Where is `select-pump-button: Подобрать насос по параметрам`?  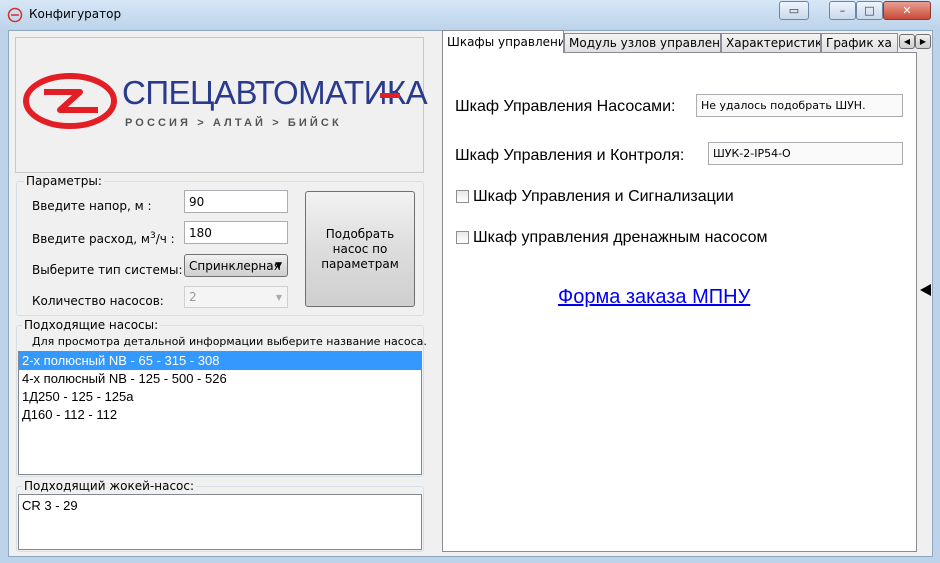
select-pump-button: Подобрать насос по параметрам is located at coordinates (360, 249).